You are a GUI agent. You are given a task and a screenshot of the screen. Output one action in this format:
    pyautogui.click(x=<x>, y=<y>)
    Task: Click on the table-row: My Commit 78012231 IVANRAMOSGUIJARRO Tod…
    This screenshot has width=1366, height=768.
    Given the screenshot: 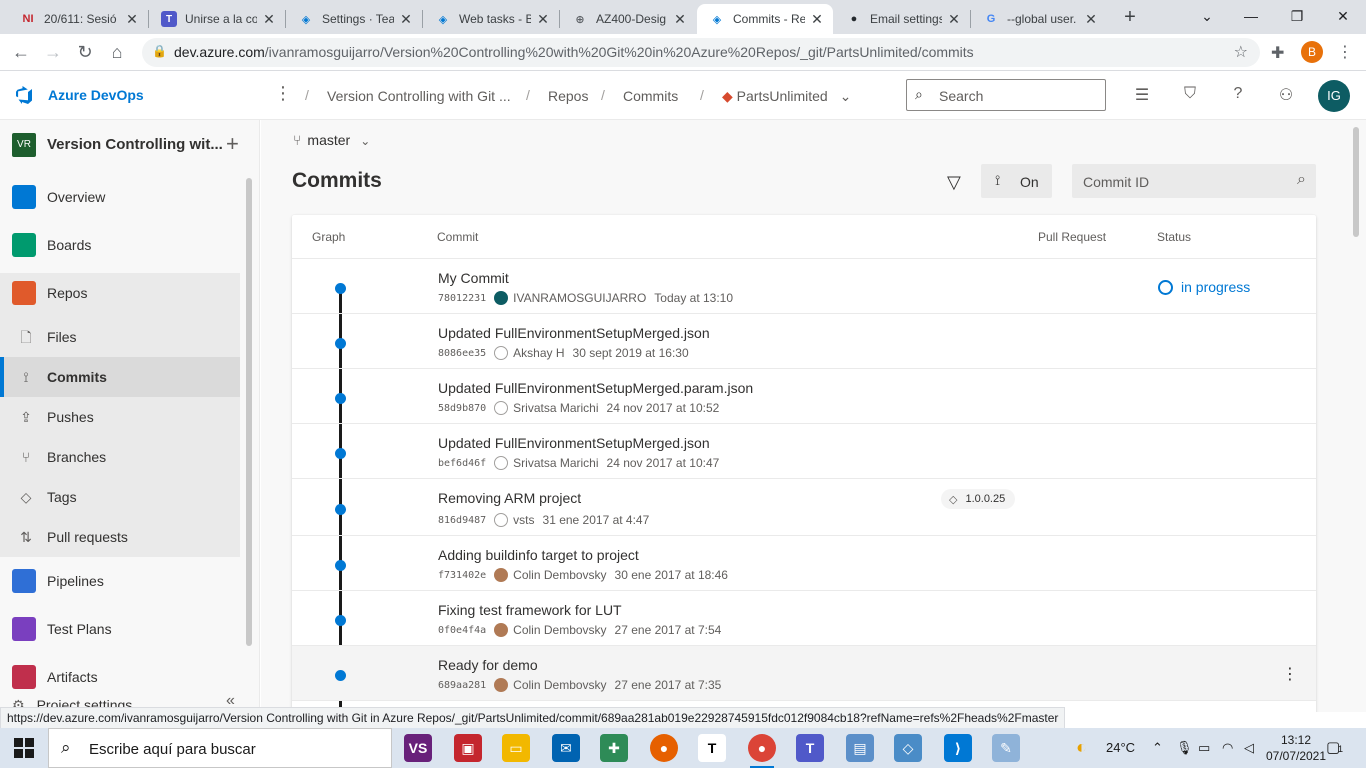 What is the action you would take?
    pyautogui.click(x=804, y=286)
    